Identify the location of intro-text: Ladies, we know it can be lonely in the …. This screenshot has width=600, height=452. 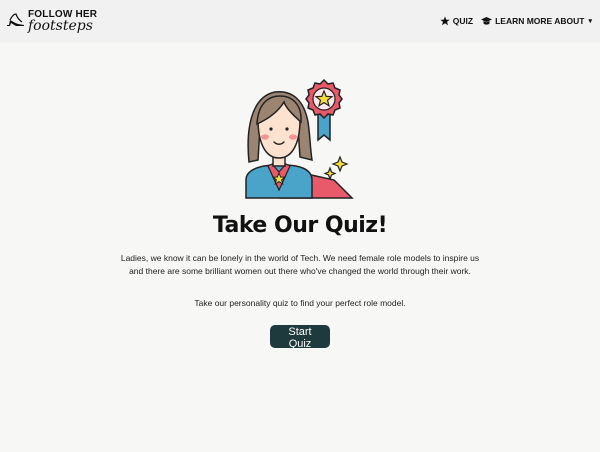
(300, 264).